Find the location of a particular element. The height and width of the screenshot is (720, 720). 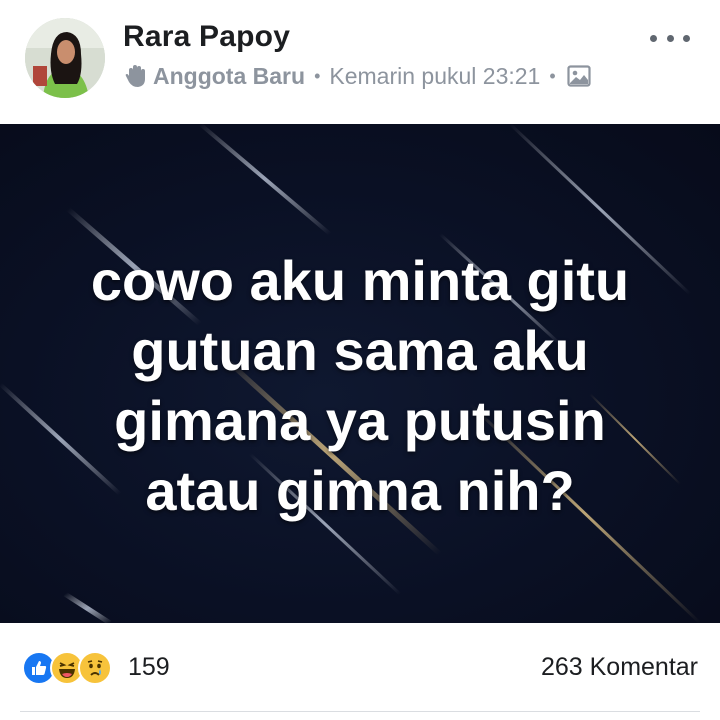

wave-hand-icon is located at coordinates (136, 76).